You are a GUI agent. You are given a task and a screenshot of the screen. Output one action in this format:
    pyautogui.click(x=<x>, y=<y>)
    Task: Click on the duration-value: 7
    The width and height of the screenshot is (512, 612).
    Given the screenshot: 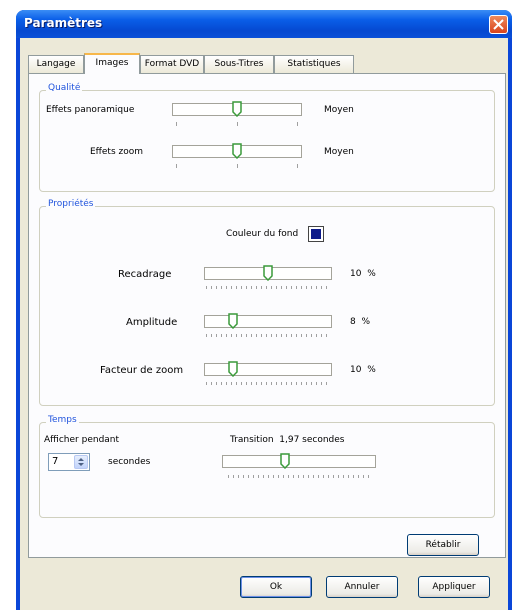 What is the action you would take?
    pyautogui.click(x=55, y=461)
    